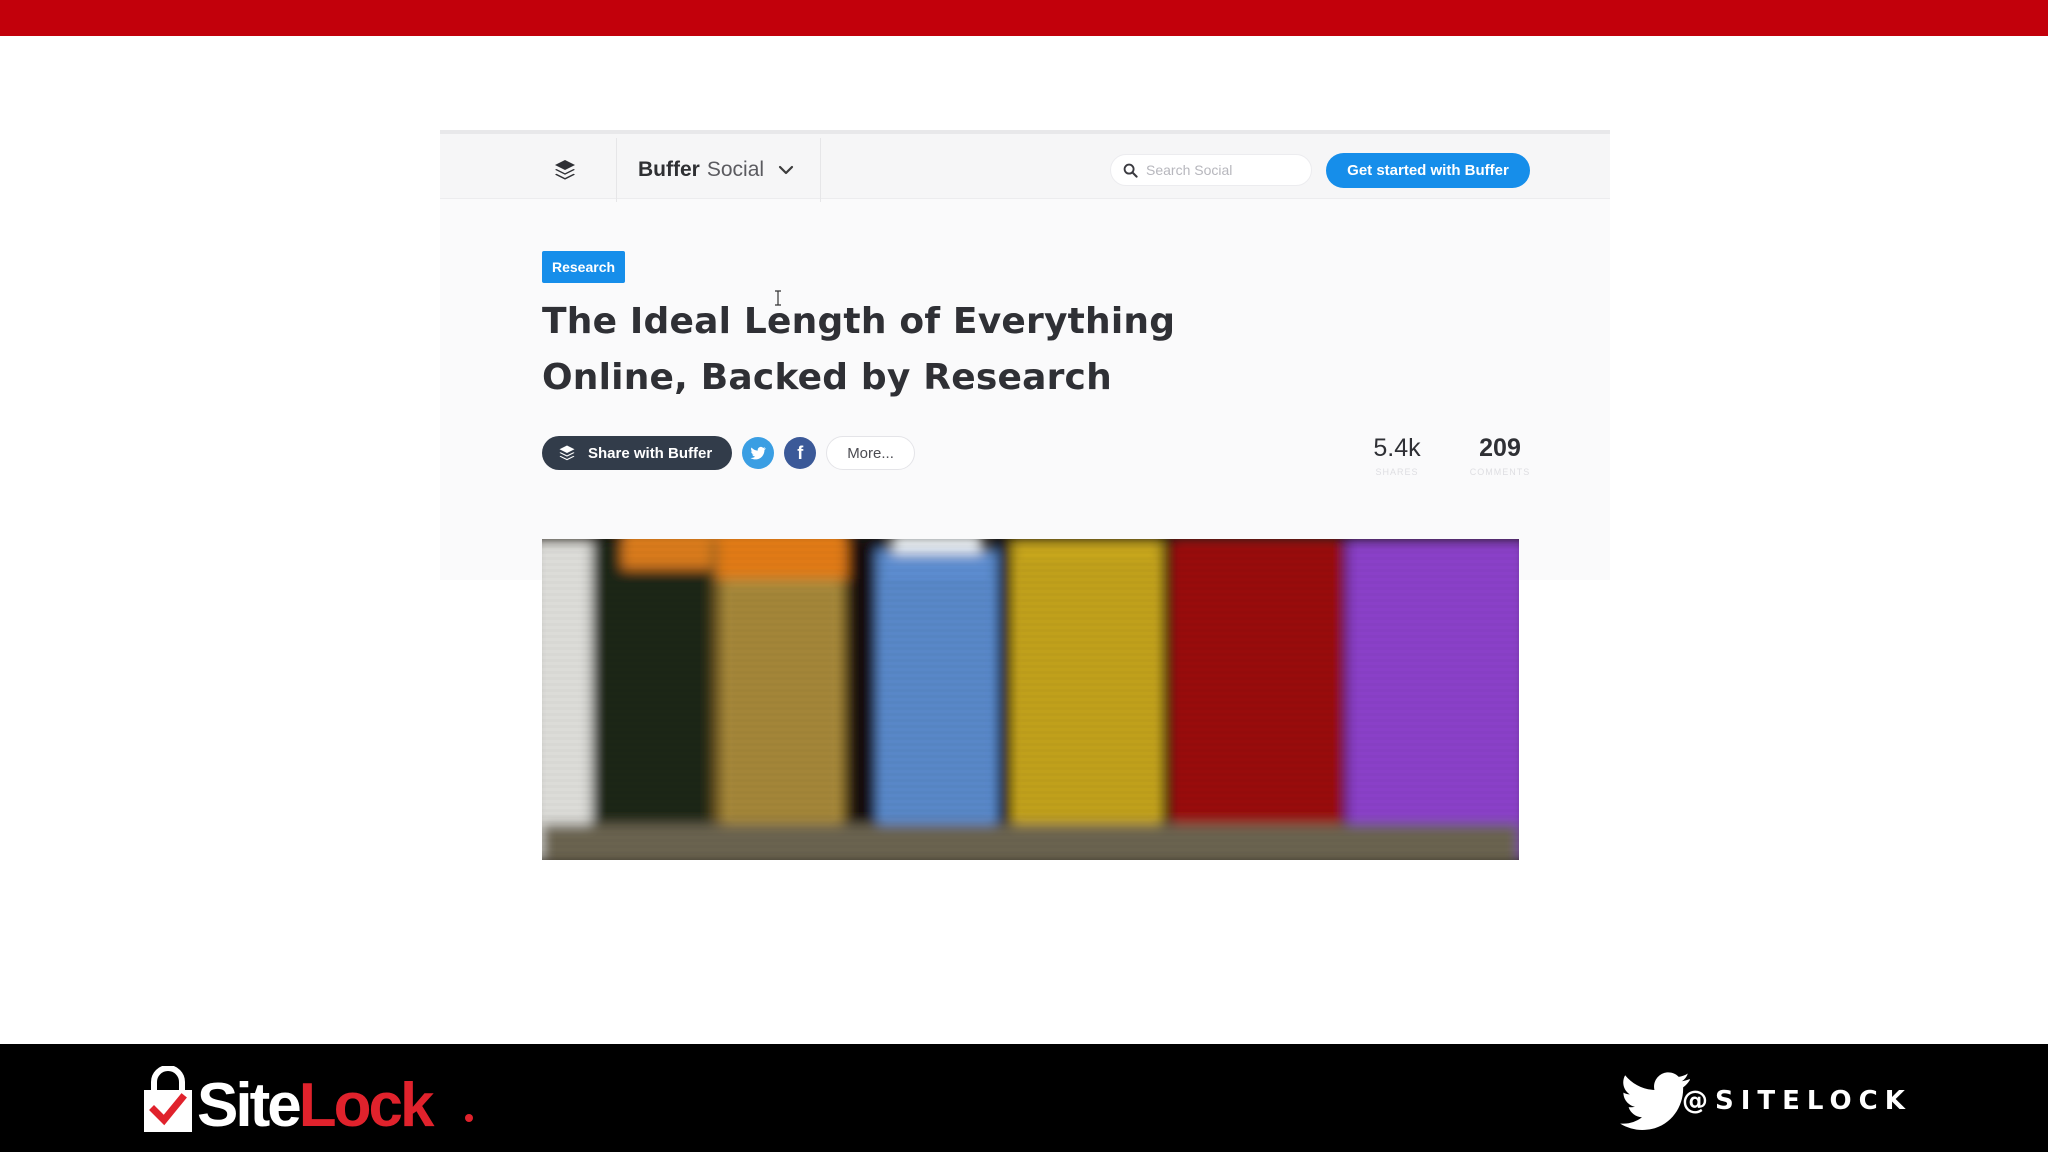  I want to click on shares-count: 5.4k shares, so click(1397, 455).